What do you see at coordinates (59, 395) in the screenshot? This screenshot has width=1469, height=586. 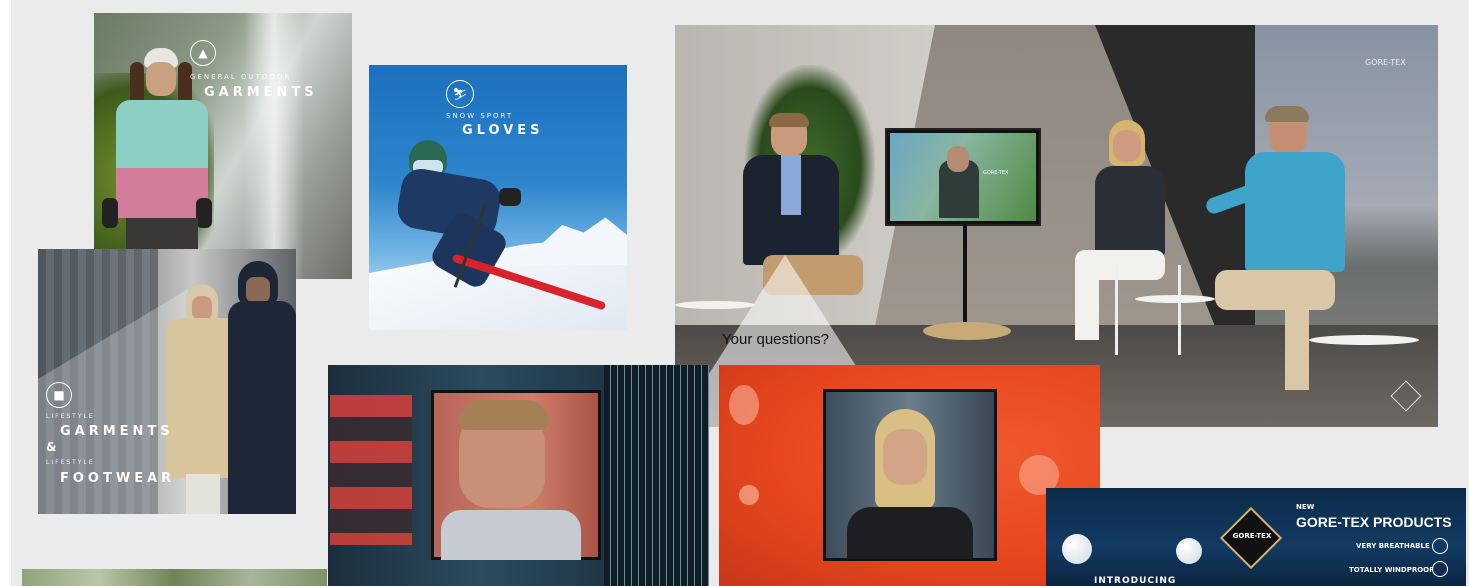 I see `lifestyle-icon: ■` at bounding box center [59, 395].